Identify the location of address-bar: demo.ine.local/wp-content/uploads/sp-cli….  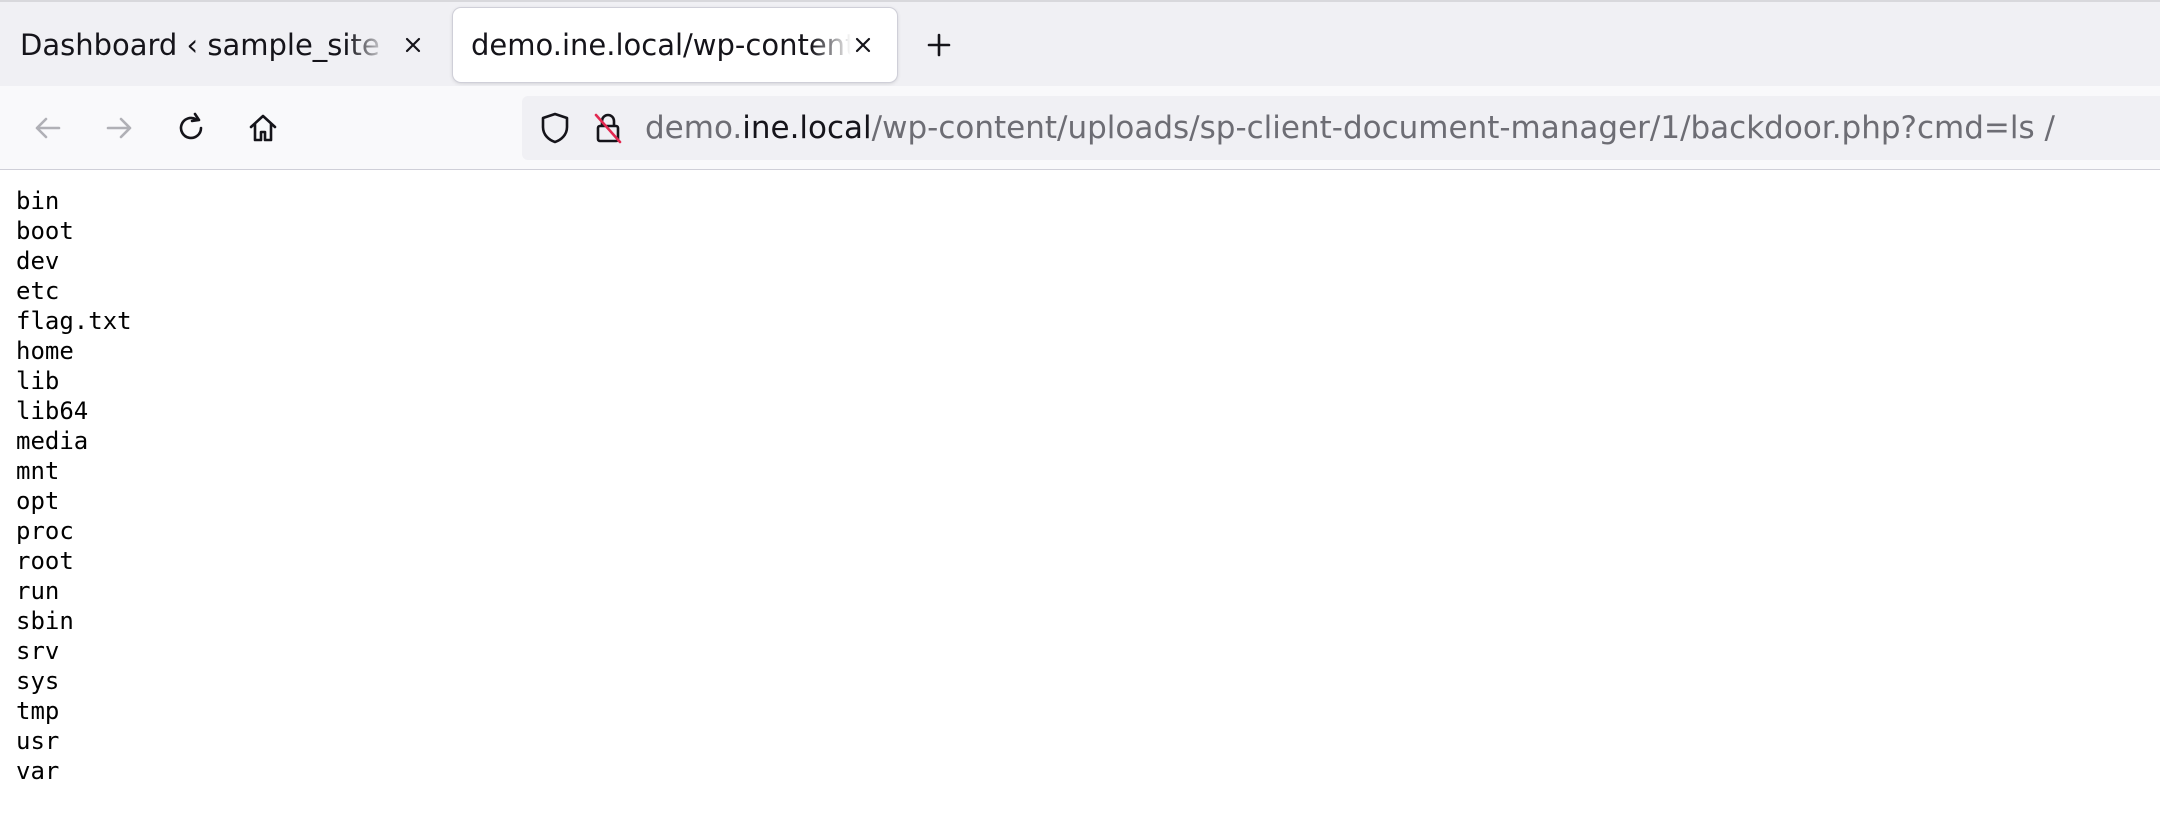
(1341, 128).